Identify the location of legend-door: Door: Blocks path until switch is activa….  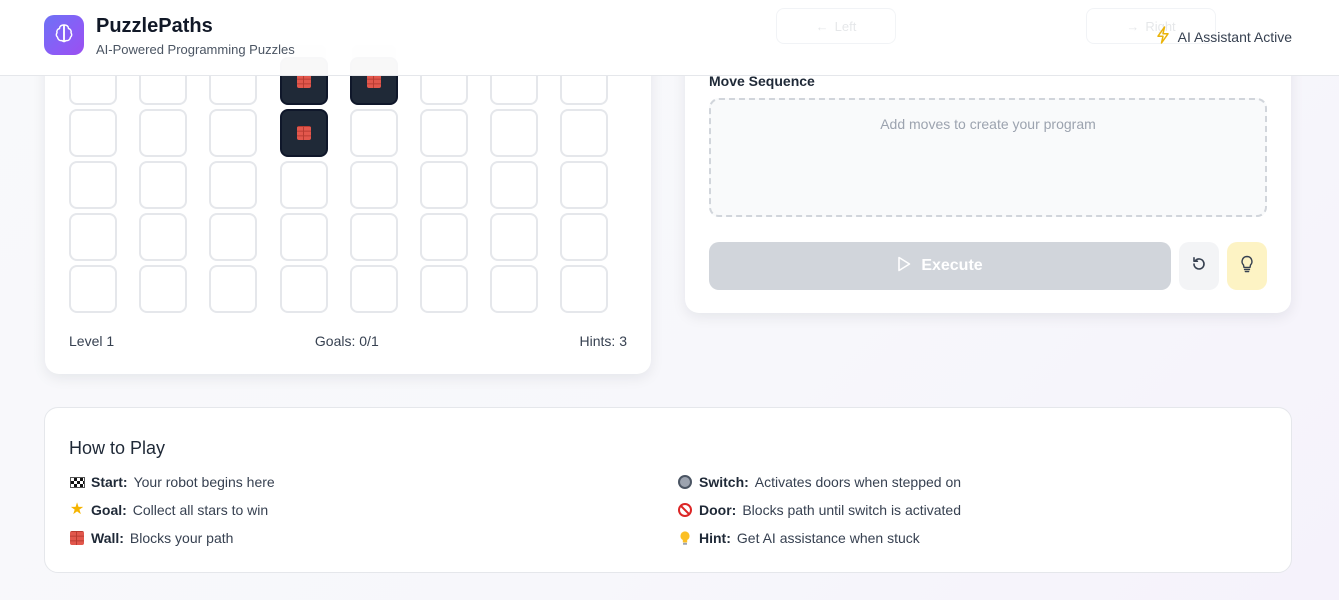
(819, 510).